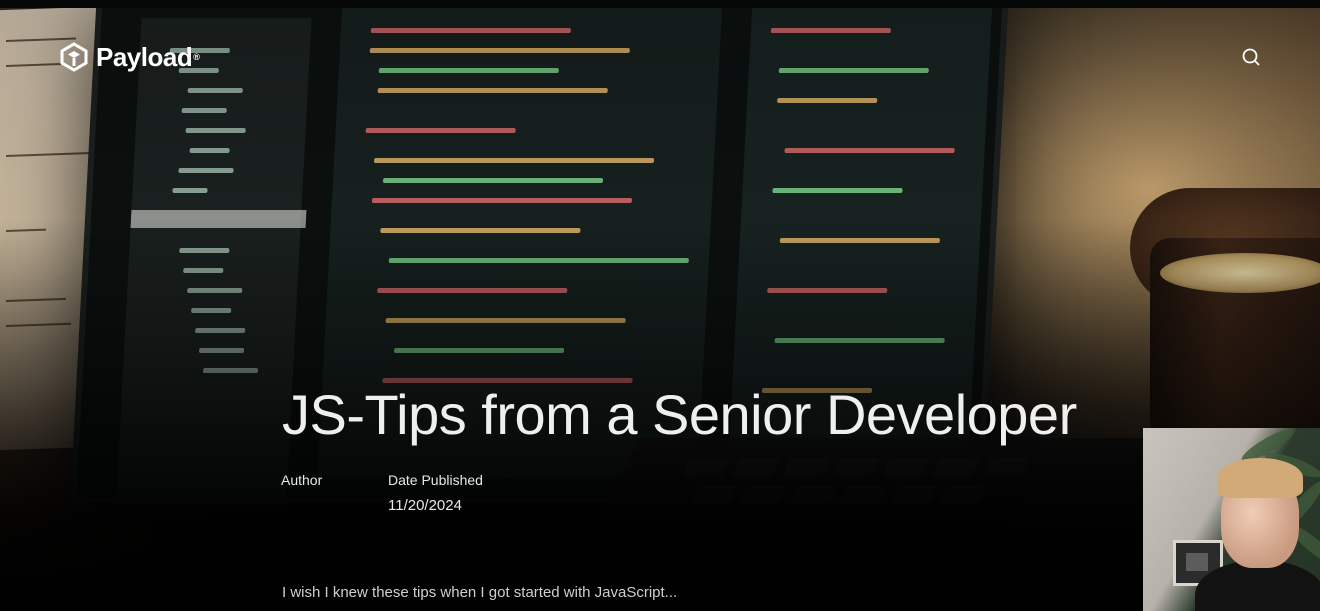 The image size is (1320, 611). Describe the element at coordinates (1260, 478) in the screenshot. I see `presenter-hair` at that location.